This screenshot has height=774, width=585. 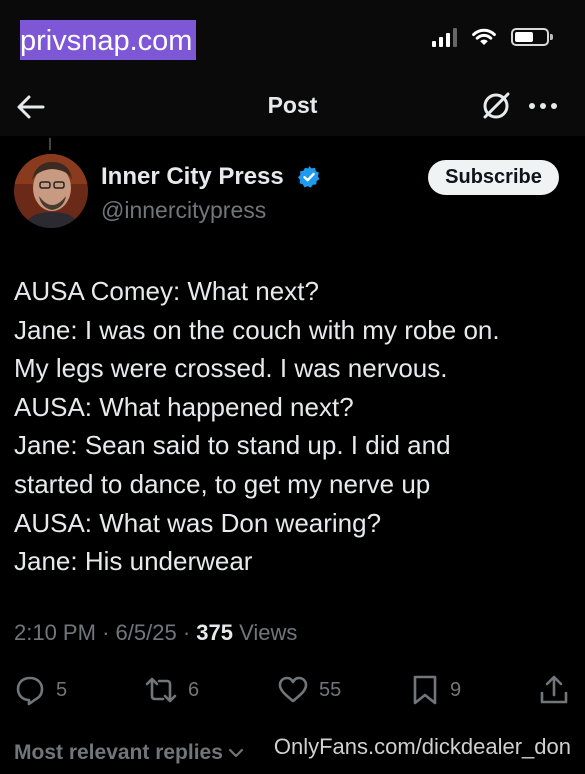 What do you see at coordinates (456, 689) in the screenshot?
I see `bookmark-count: 9` at bounding box center [456, 689].